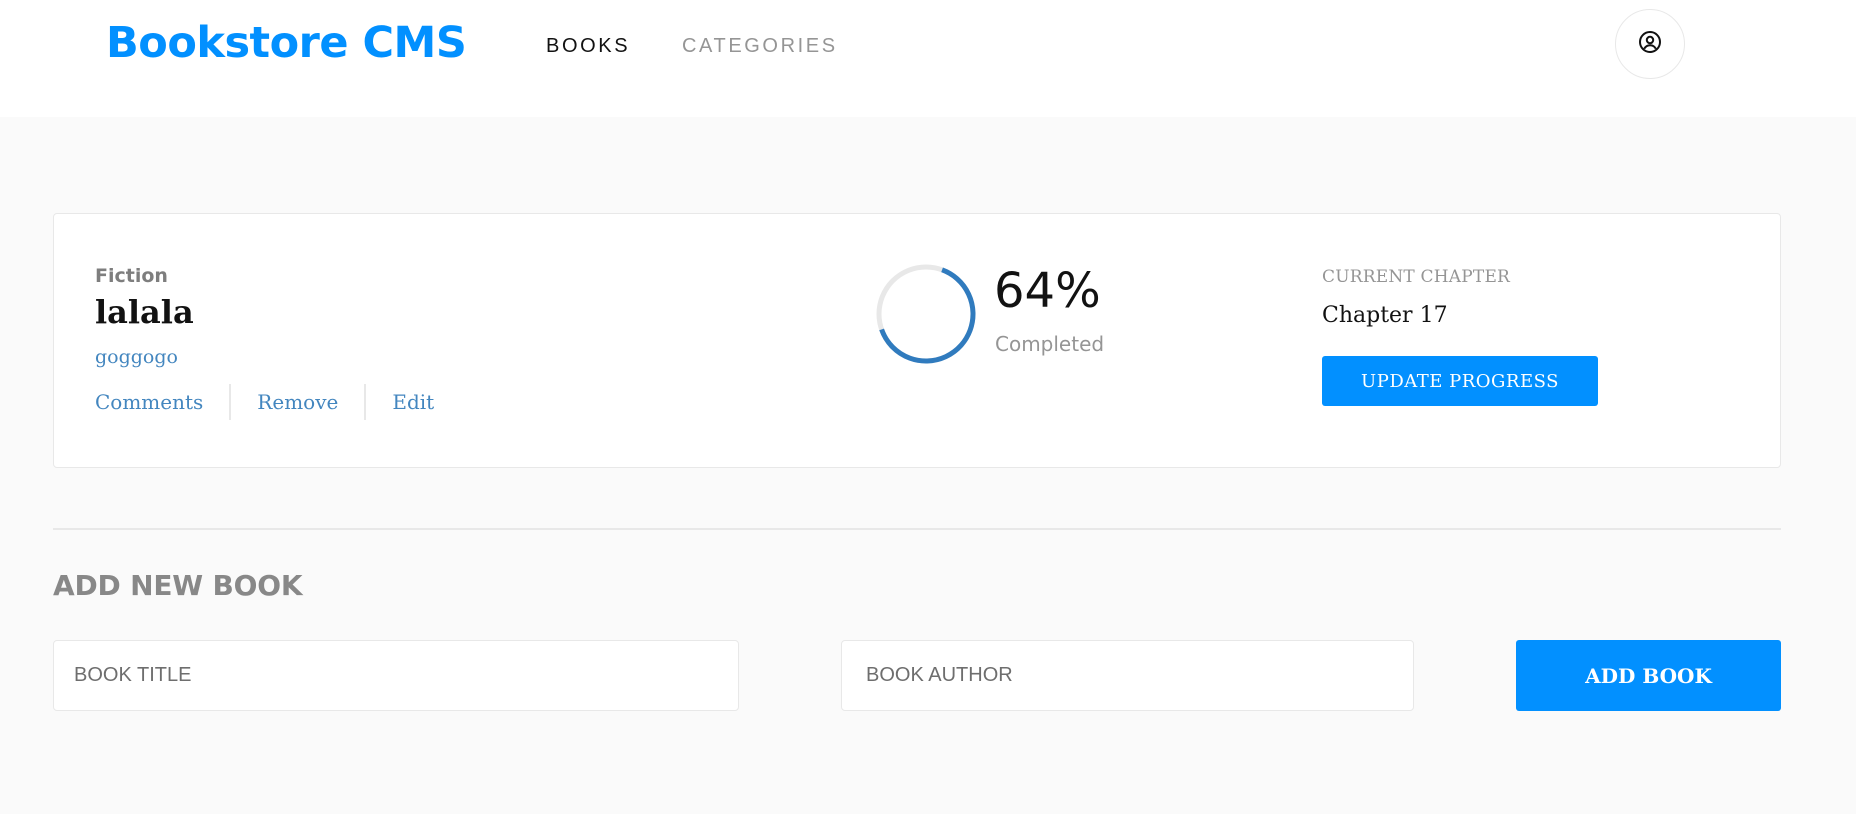 The width and height of the screenshot is (1856, 814). I want to click on add-book-heading: ADD NEW BOOK, so click(178, 585).